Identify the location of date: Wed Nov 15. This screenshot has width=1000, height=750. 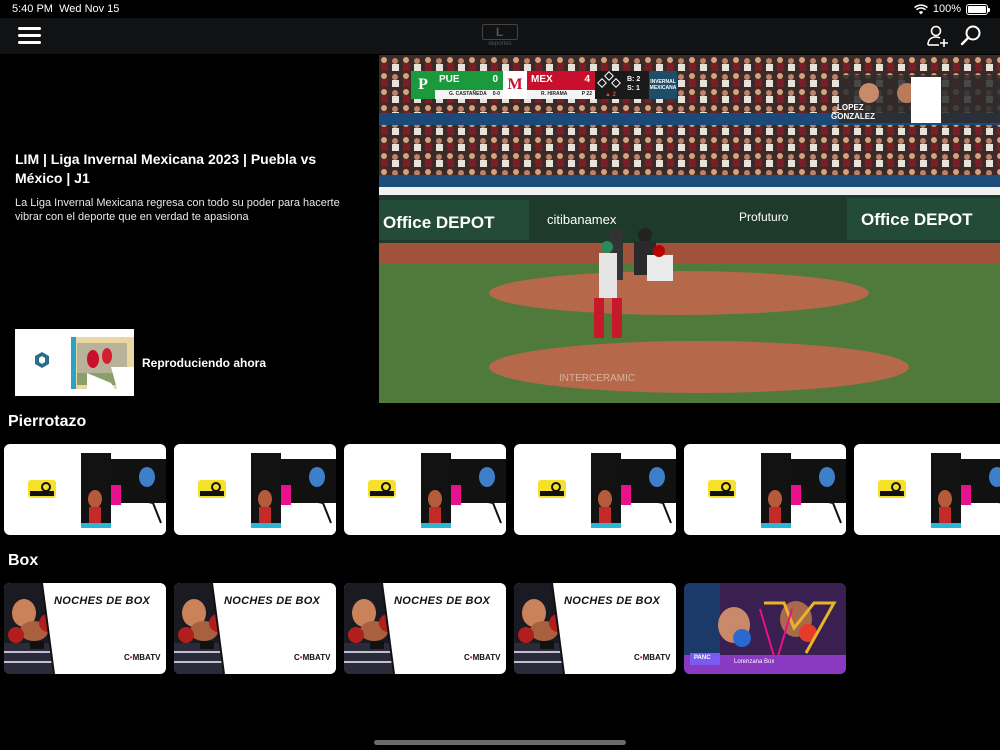
(89, 9).